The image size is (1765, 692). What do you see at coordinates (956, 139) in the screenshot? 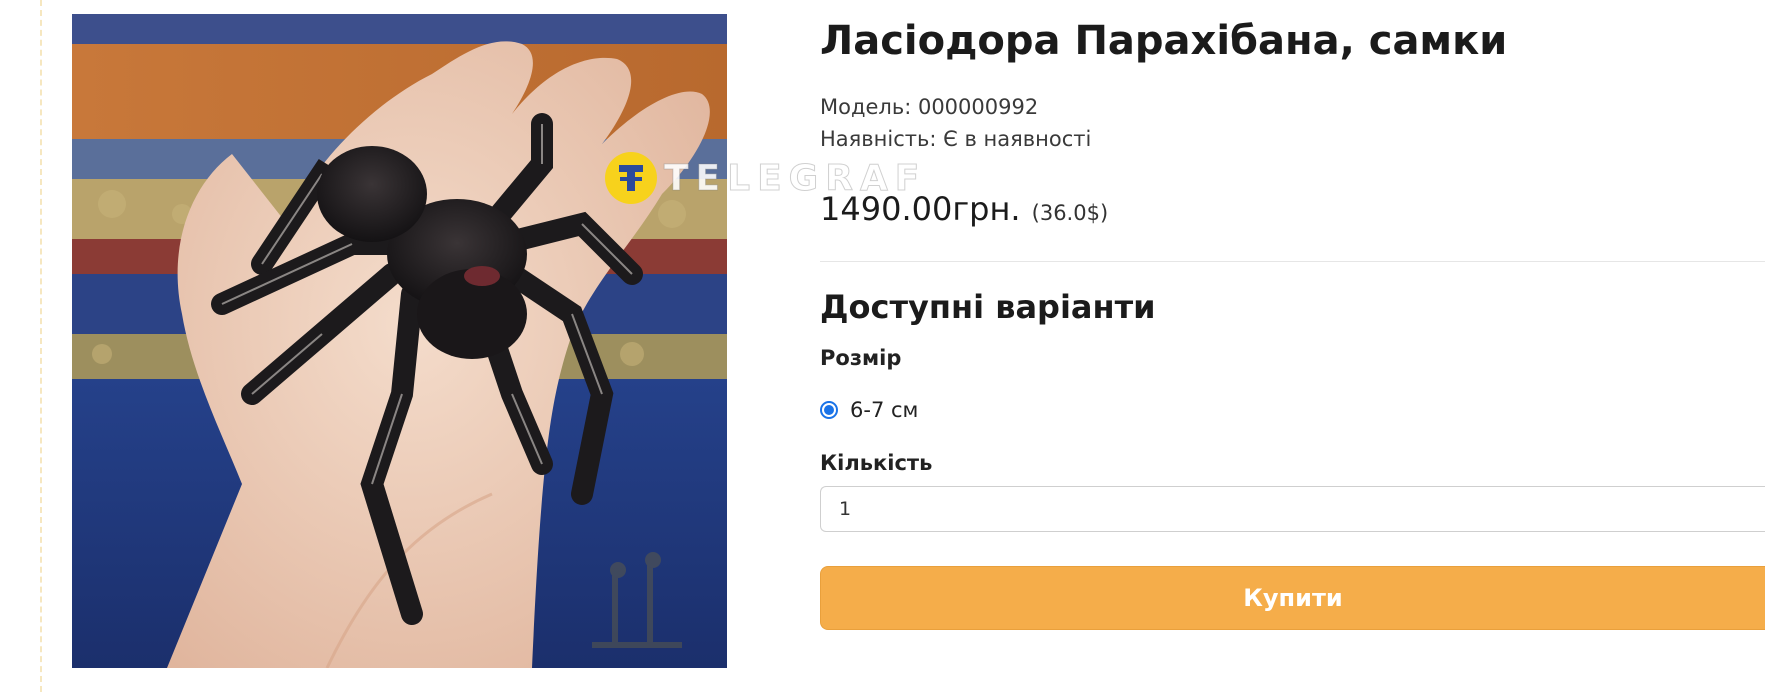
I see `product-availability: Наявність: Є в наявності` at bounding box center [956, 139].